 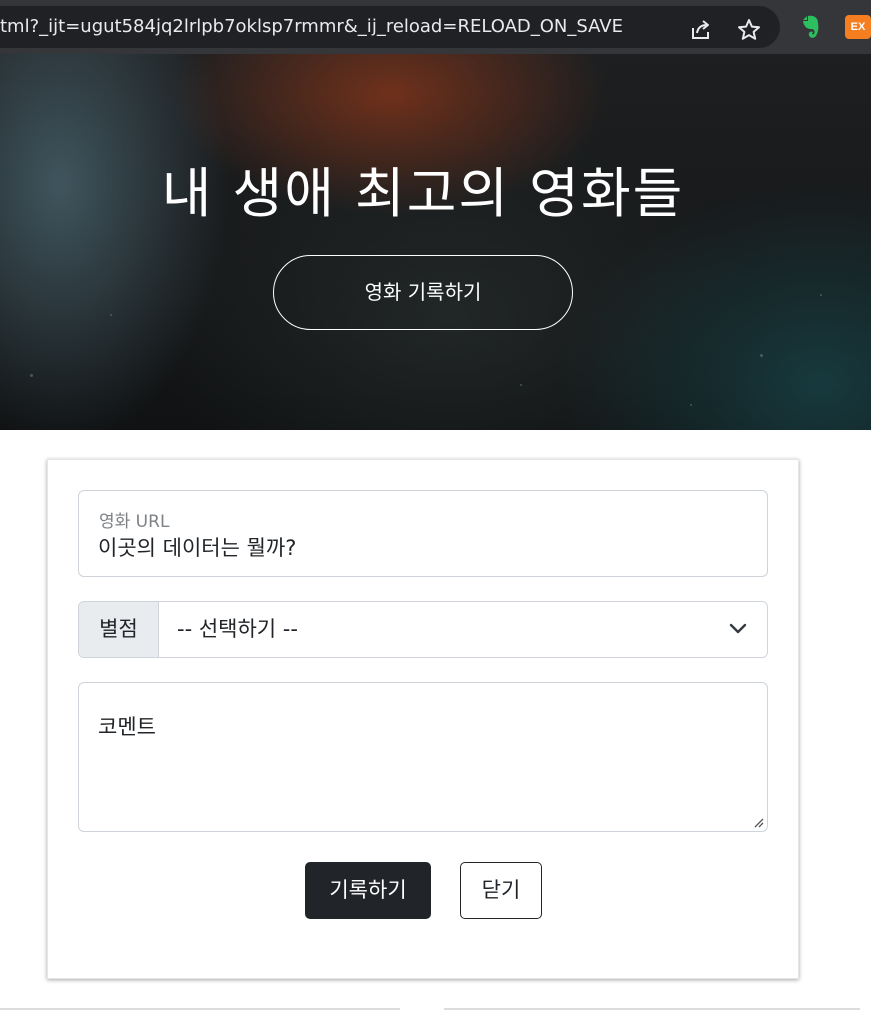 I want to click on rating-input-group: 별점 -- 선택하기 --, so click(x=423, y=629).